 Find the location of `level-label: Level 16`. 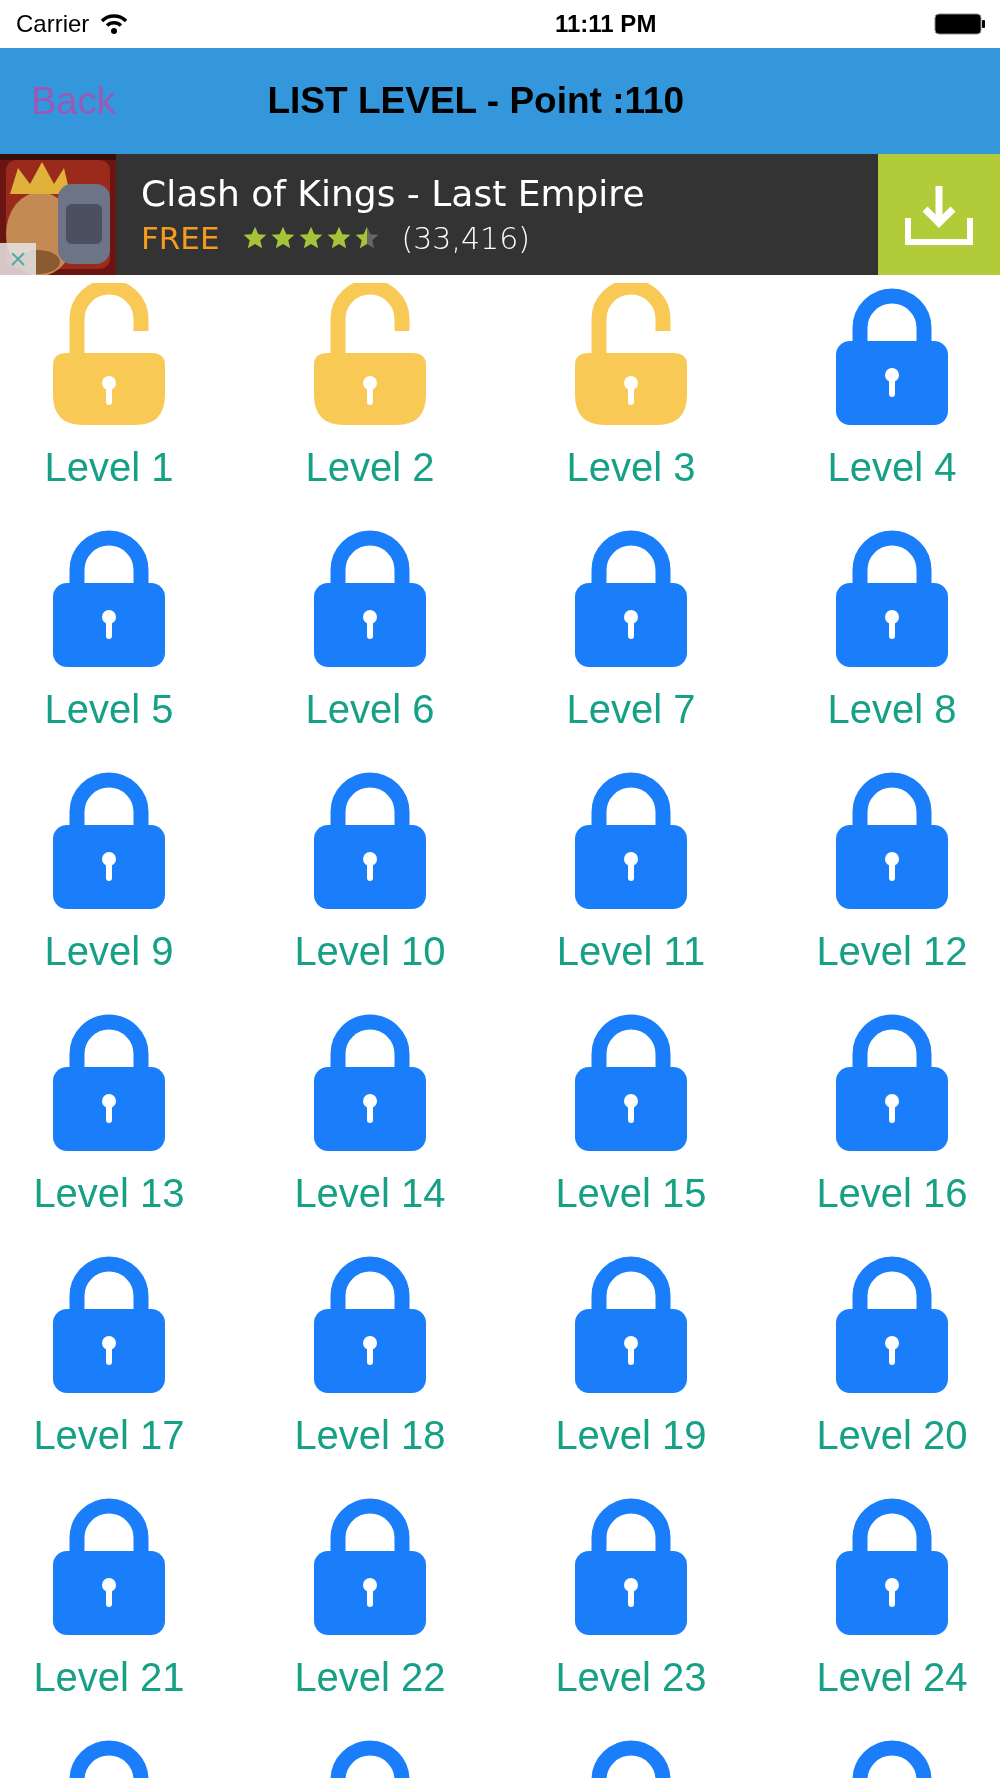

level-label: Level 16 is located at coordinates (892, 1193).